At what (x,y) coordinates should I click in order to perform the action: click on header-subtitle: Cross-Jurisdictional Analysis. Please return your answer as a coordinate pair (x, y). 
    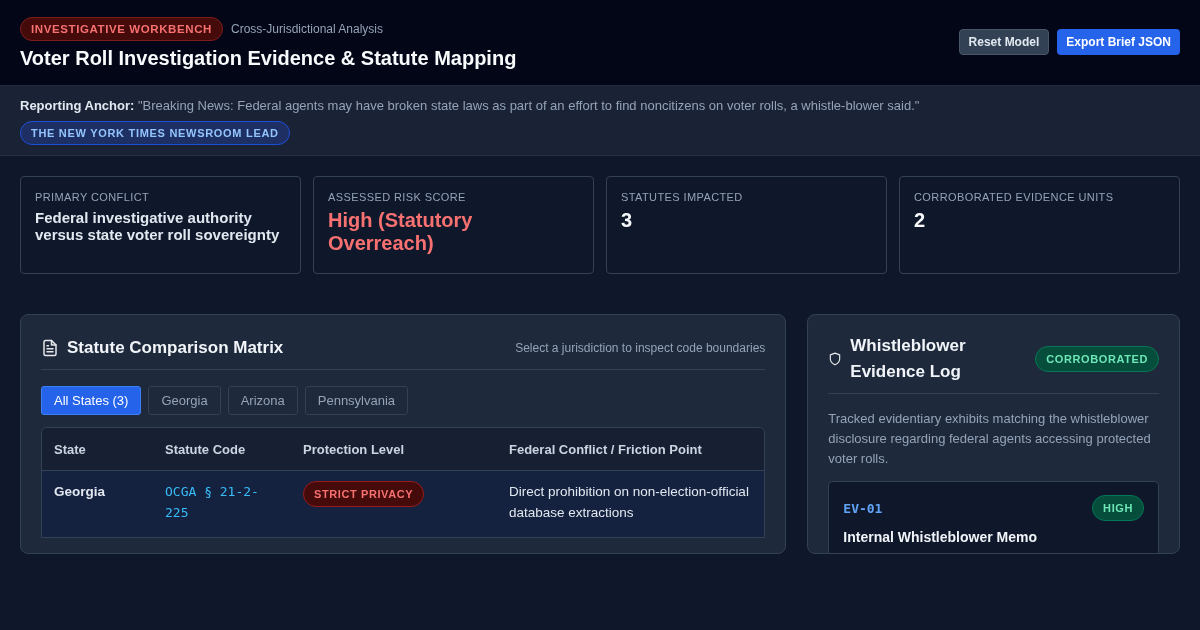
    Looking at the image, I should click on (307, 29).